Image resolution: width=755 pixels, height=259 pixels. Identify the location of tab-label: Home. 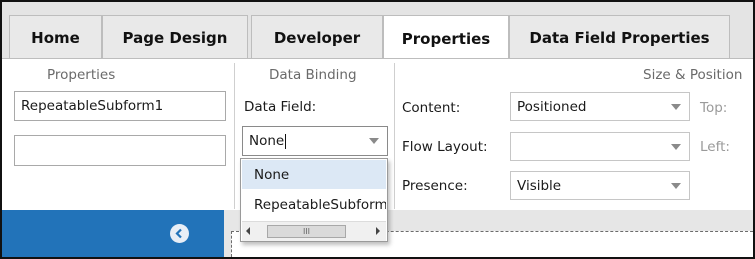
(55, 38).